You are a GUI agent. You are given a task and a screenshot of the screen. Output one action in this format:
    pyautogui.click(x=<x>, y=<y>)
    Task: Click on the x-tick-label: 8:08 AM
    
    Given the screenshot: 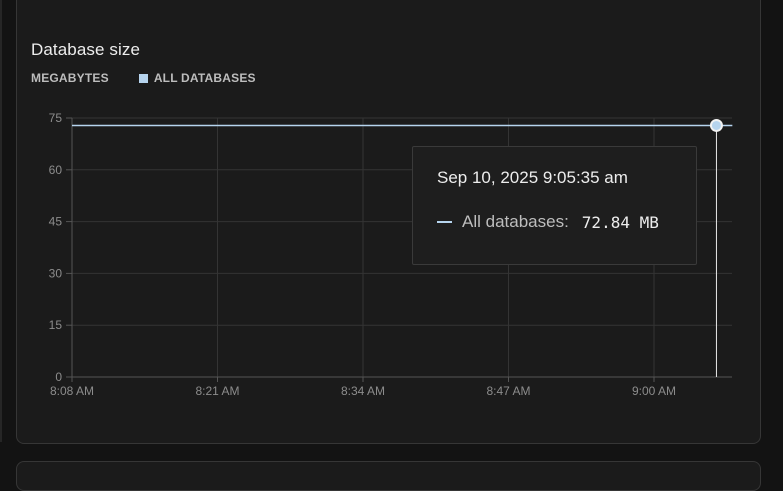 What is the action you would take?
    pyautogui.click(x=72, y=391)
    